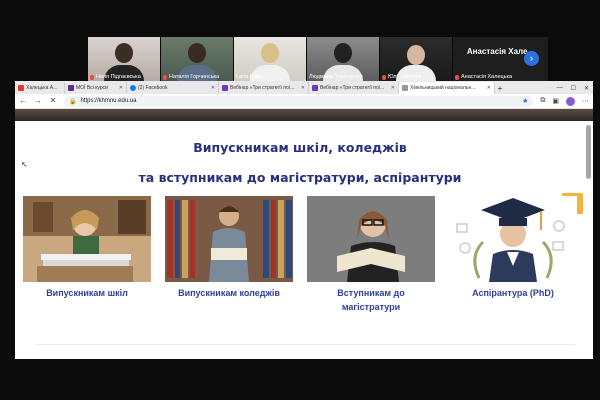 The image size is (600, 400). Describe the element at coordinates (525, 101) in the screenshot. I see `star-icon: ★` at that location.